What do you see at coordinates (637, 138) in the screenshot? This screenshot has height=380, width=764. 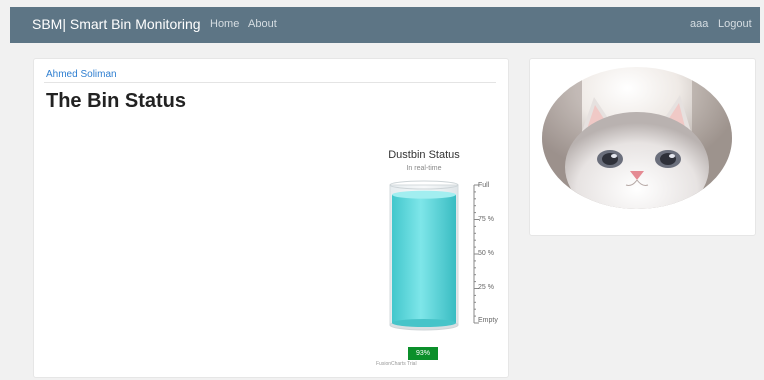 I see `cat-photo` at bounding box center [637, 138].